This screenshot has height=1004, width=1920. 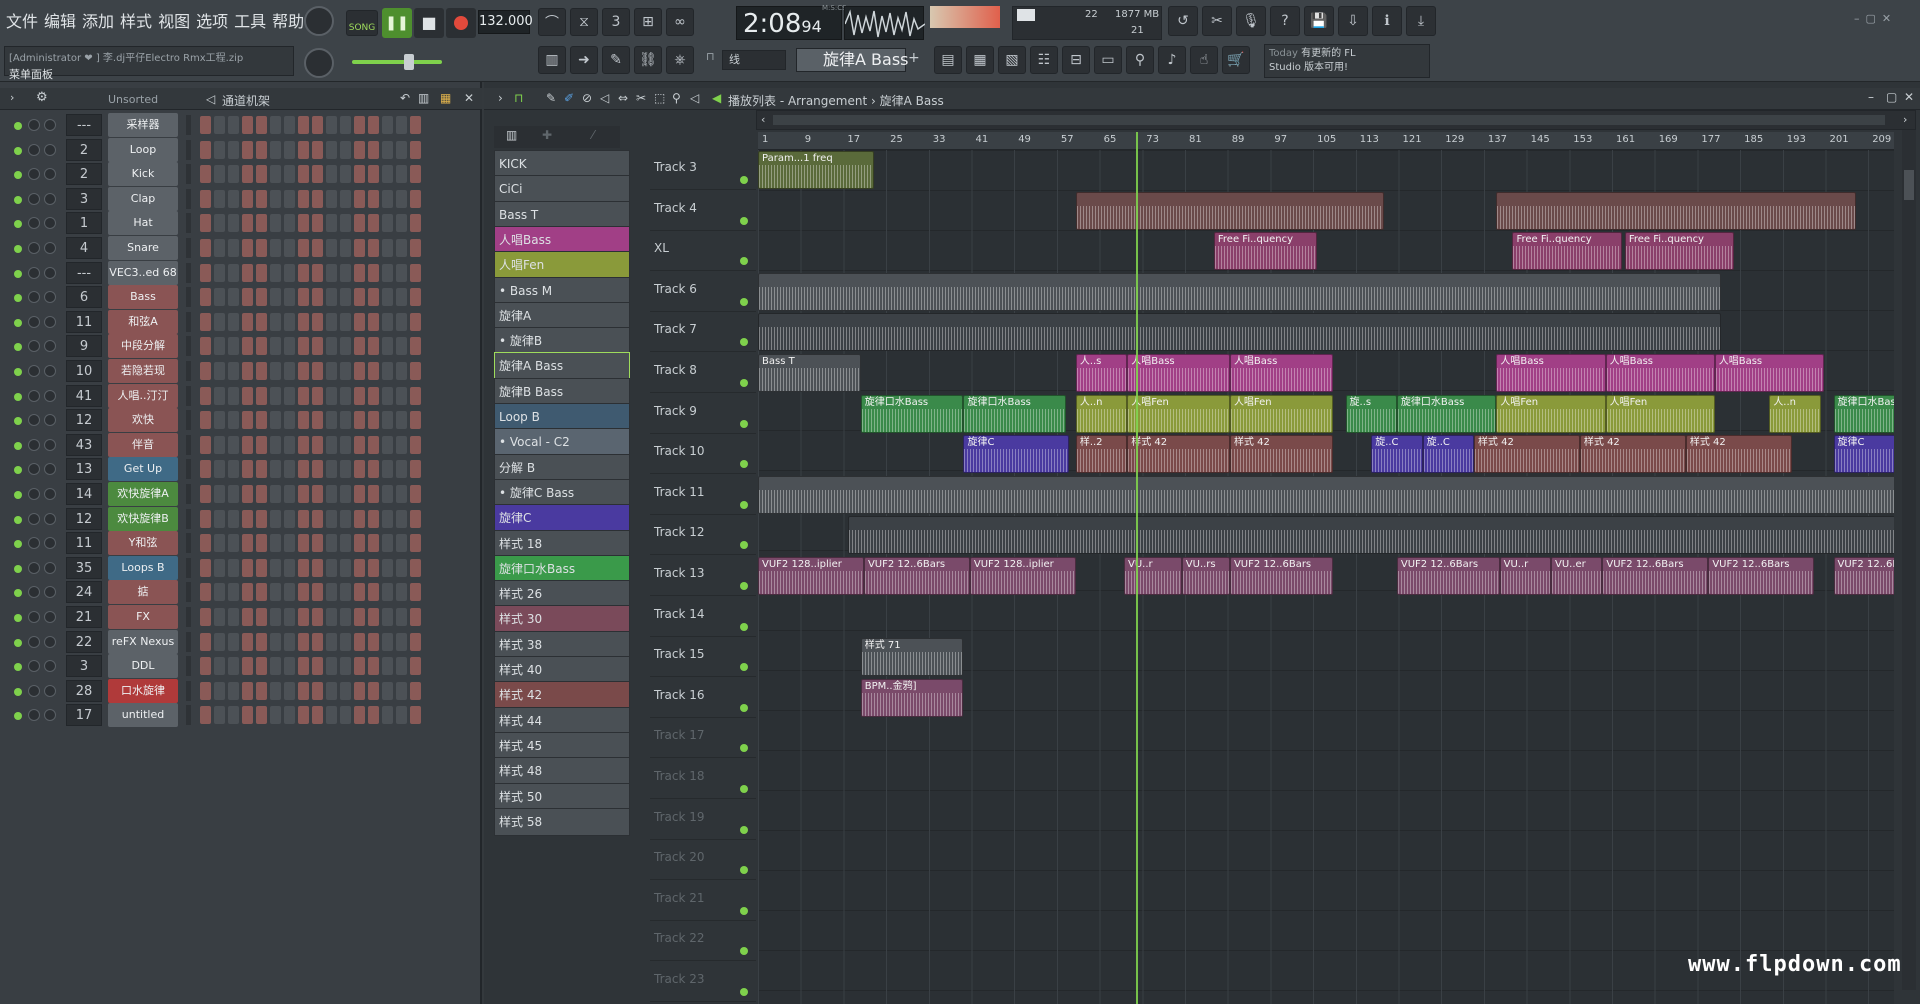 What do you see at coordinates (562, 543) in the screenshot?
I see `pattern-item: 样式 18` at bounding box center [562, 543].